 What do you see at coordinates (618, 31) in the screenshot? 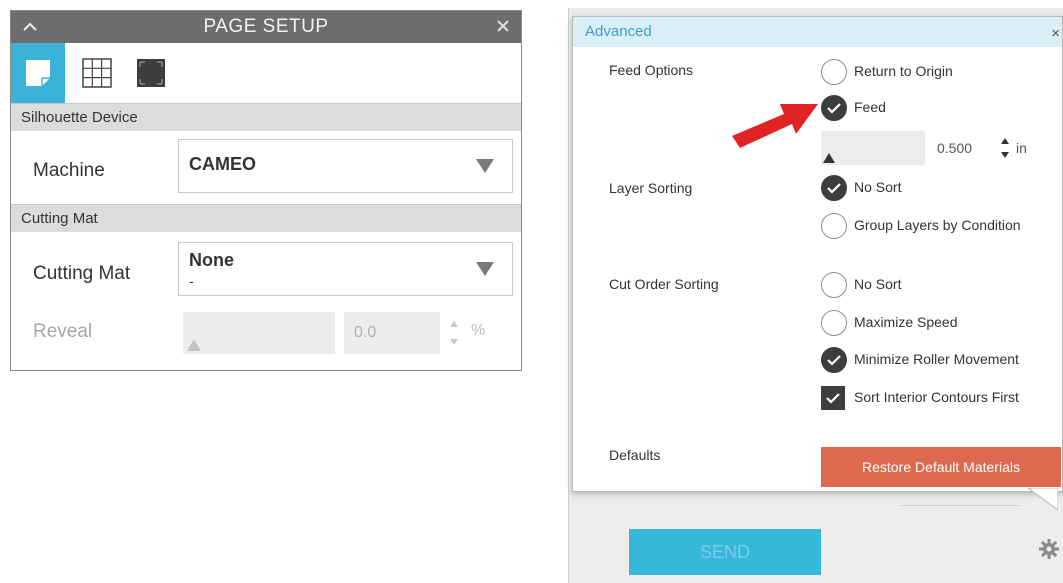
I see `advanced-title: Advanced` at bounding box center [618, 31].